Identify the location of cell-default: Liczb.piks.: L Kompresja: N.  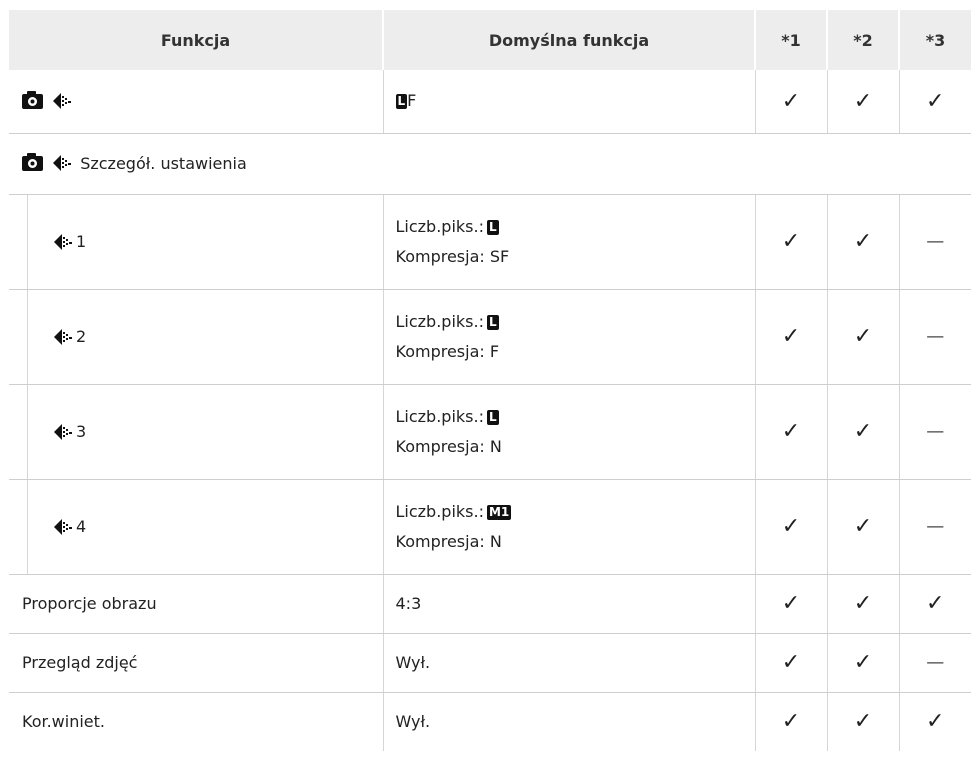
(568, 432).